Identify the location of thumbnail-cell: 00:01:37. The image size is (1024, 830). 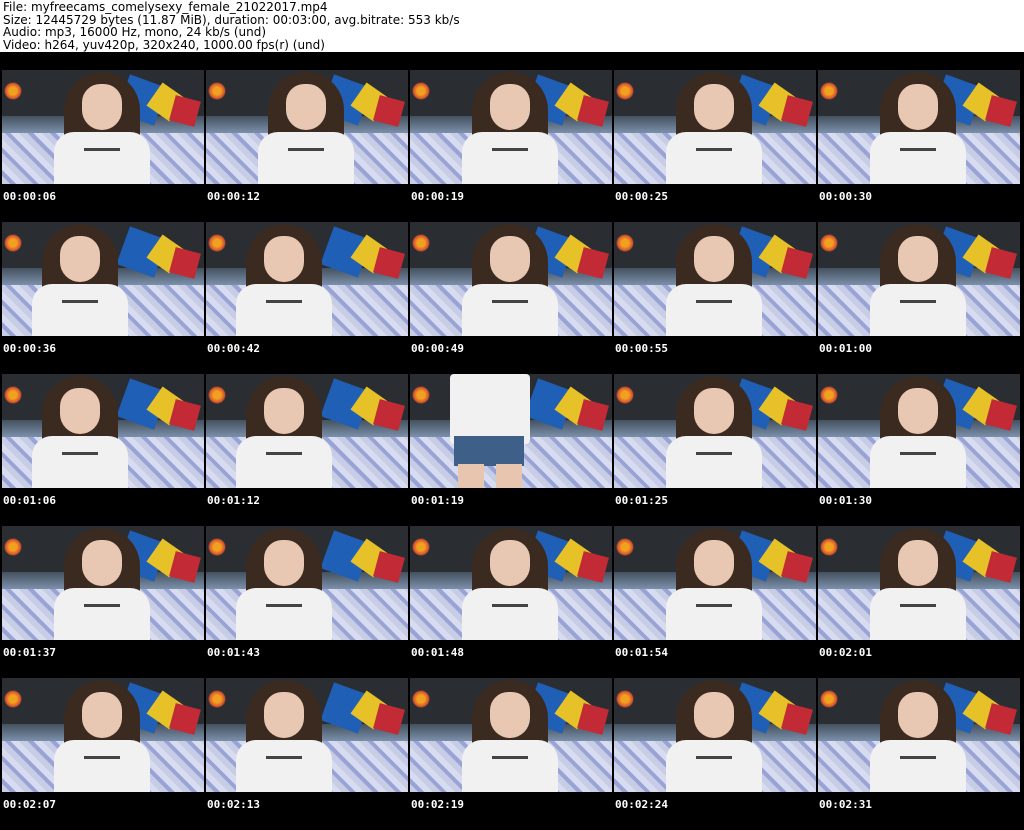
(102, 602).